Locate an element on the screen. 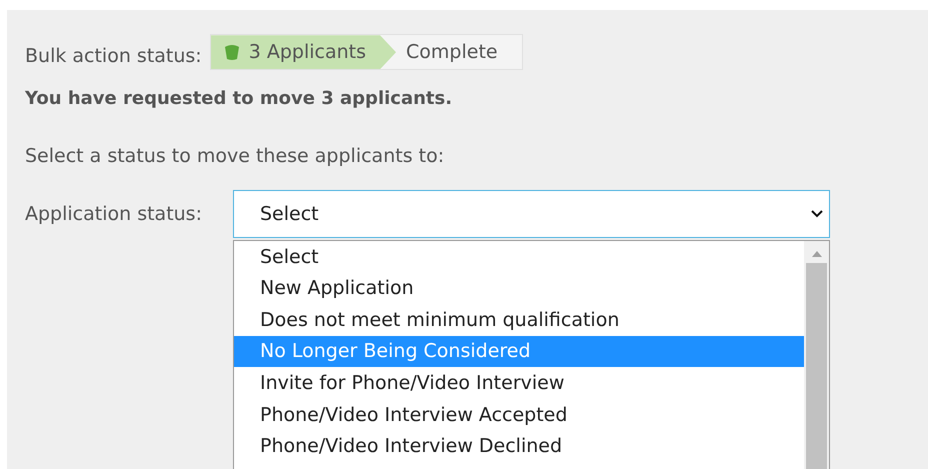 The image size is (928, 469). application-status-label: Application status: is located at coordinates (114, 214).